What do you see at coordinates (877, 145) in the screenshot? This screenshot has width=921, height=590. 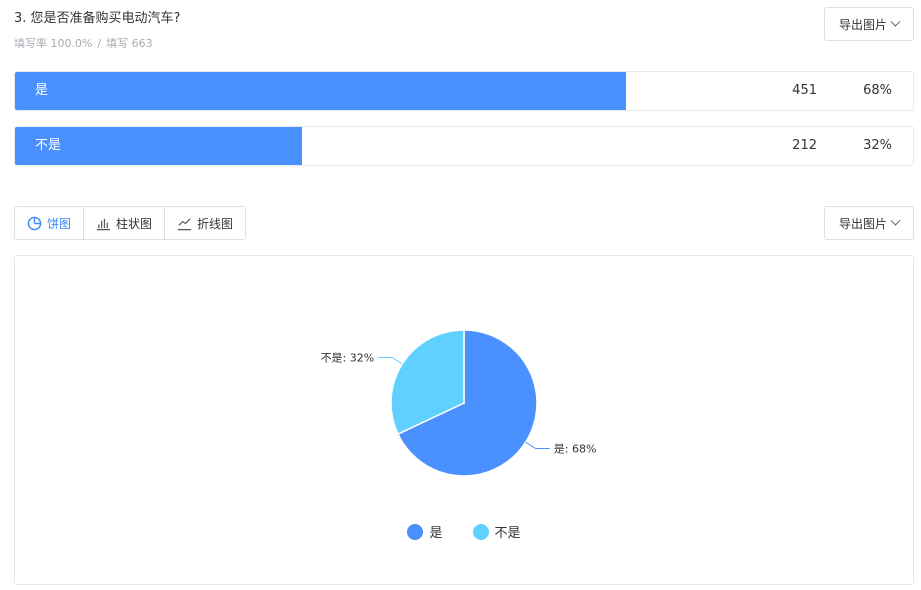 I see `answer-percent: 32%` at bounding box center [877, 145].